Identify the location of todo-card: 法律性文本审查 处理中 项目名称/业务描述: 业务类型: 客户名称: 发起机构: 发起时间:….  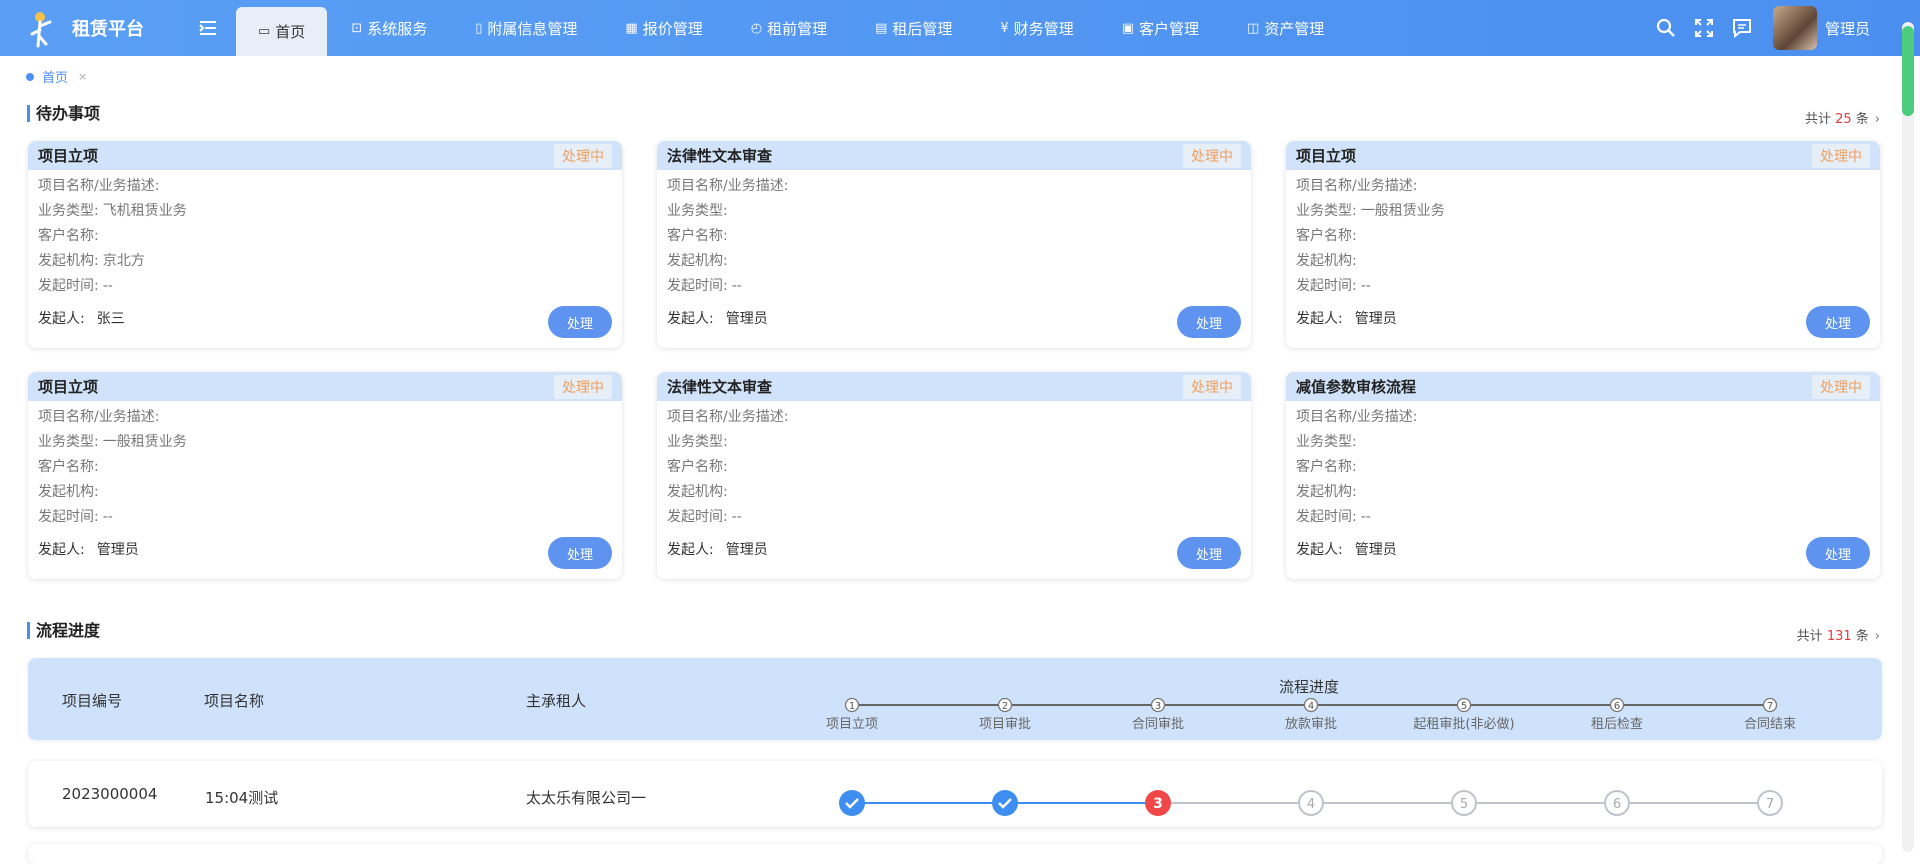
(954, 244).